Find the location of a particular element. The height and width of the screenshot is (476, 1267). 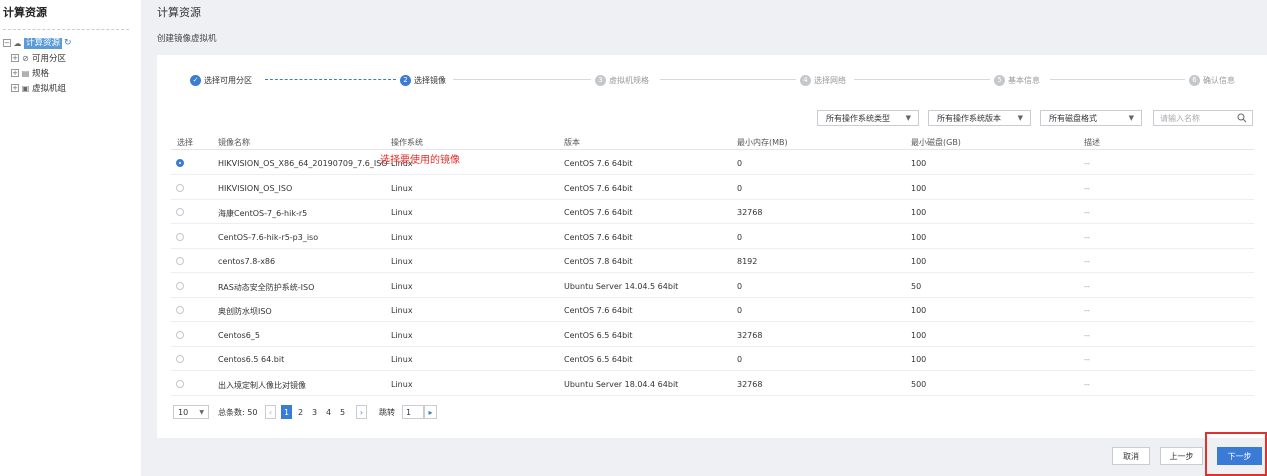

cancel-button: 取消 is located at coordinates (1131, 456).